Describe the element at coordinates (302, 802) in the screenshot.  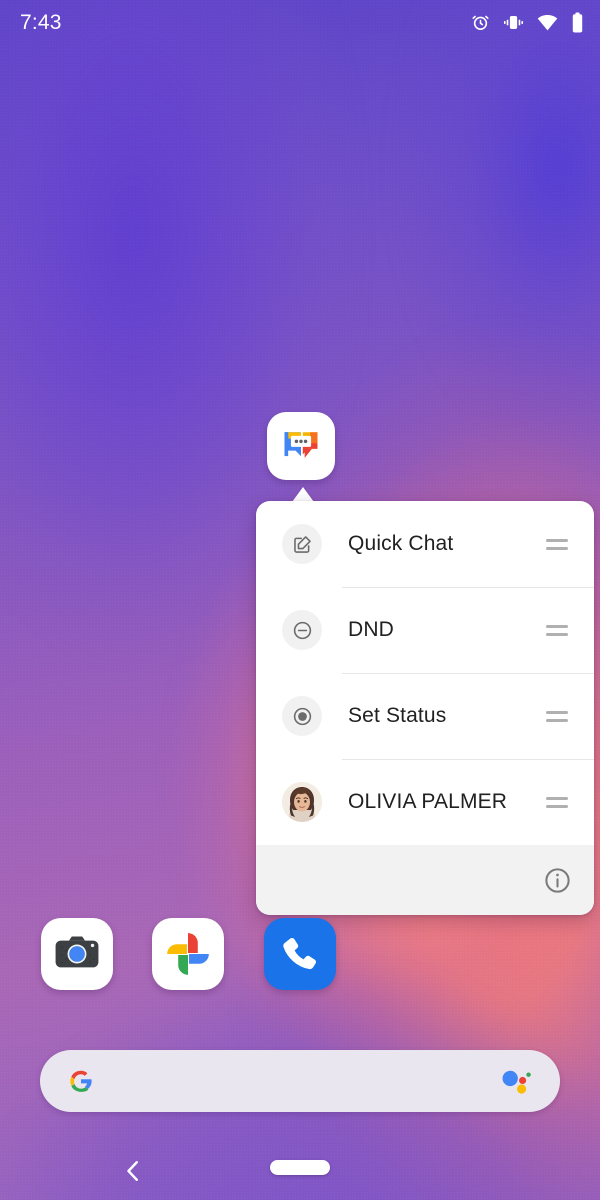
I see `avatar` at that location.